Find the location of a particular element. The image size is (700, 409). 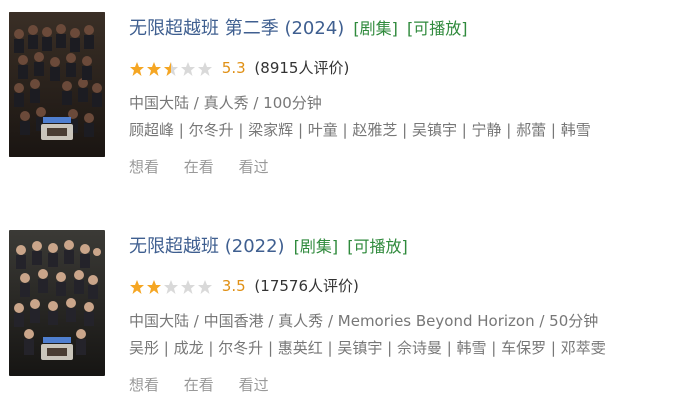

rating-row: 3.5 (17576人评价) is located at coordinates (244, 286).